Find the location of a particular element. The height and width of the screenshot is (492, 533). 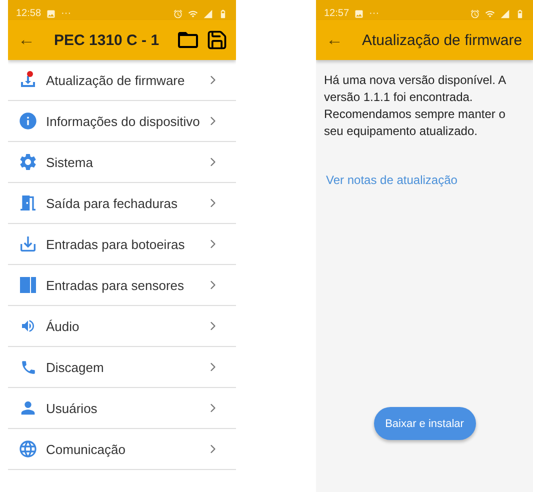

update-message: Há uma nova versão disponível. A versão 1.1.1 foi encontrada. Recomendamos sempre manter o seu equipamento atualizado. is located at coordinates (415, 106).